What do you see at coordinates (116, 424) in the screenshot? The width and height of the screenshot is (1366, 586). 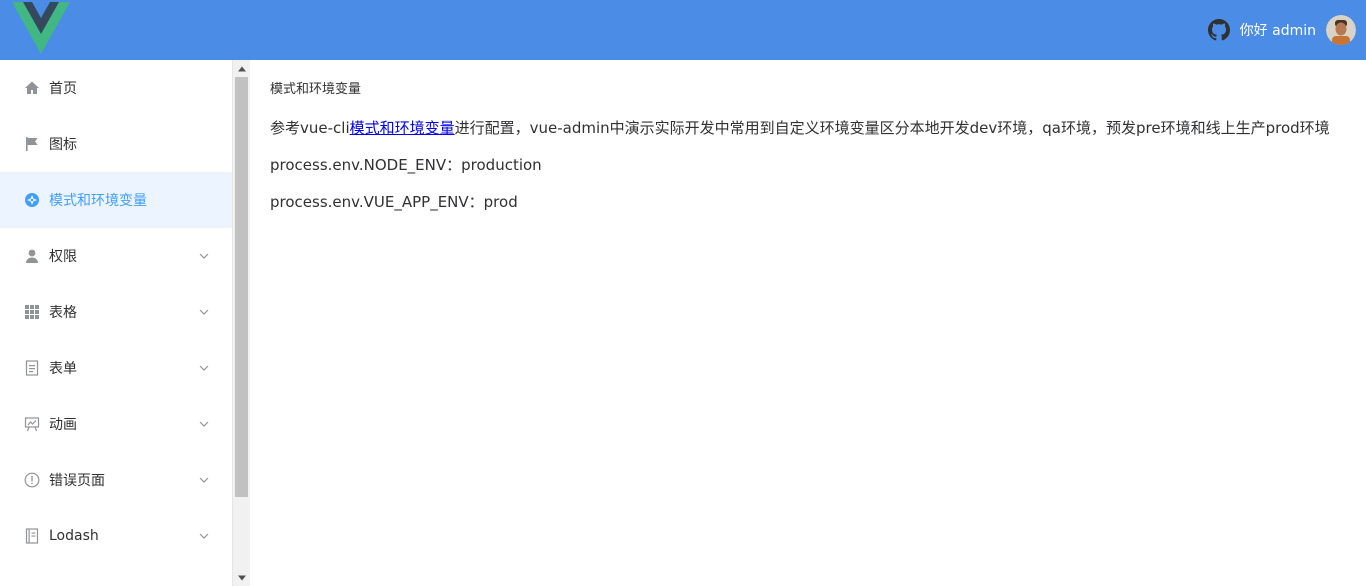 I see `sidebar-item-animation: 动画` at bounding box center [116, 424].